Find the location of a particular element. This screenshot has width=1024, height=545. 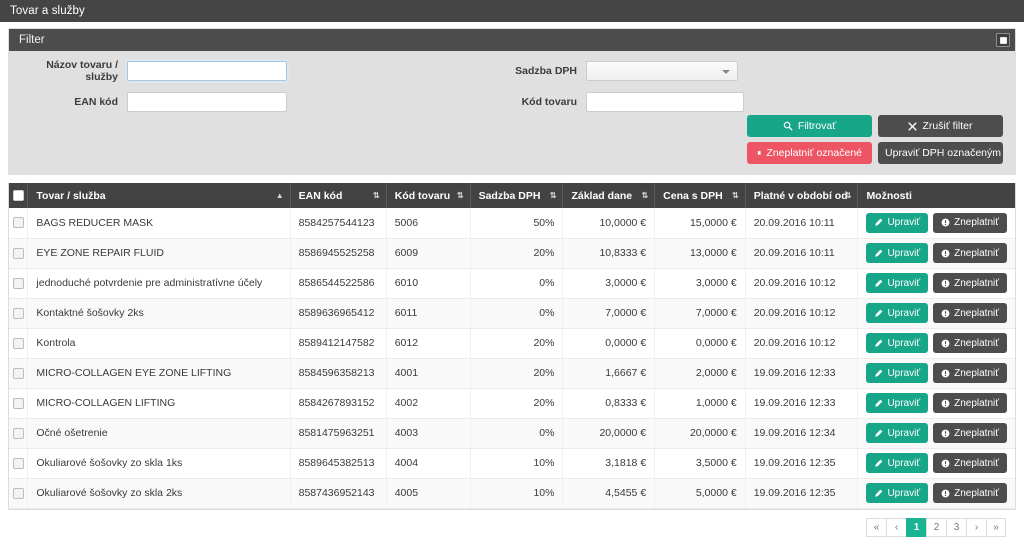

clear-filter-button: Zrušiť filter is located at coordinates (940, 126).